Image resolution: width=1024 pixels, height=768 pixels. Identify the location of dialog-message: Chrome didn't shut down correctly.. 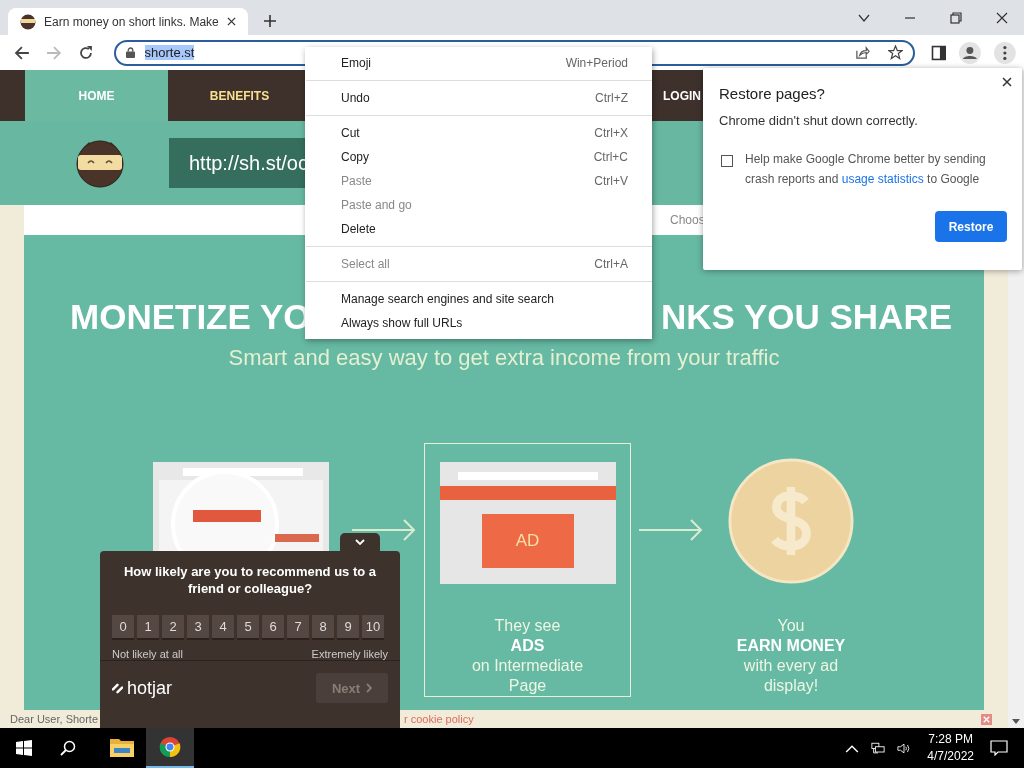
(819, 120).